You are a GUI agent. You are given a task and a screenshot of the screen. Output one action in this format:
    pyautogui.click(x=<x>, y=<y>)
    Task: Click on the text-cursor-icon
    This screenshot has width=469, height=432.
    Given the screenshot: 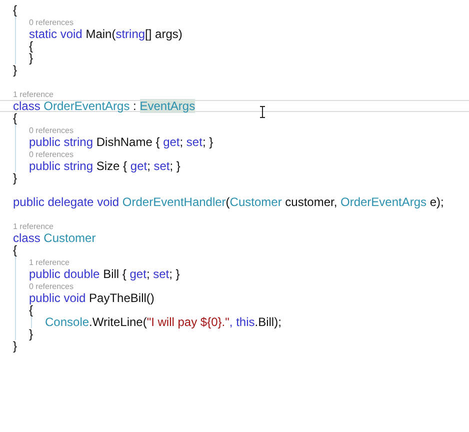 What is the action you would take?
    pyautogui.click(x=262, y=112)
    